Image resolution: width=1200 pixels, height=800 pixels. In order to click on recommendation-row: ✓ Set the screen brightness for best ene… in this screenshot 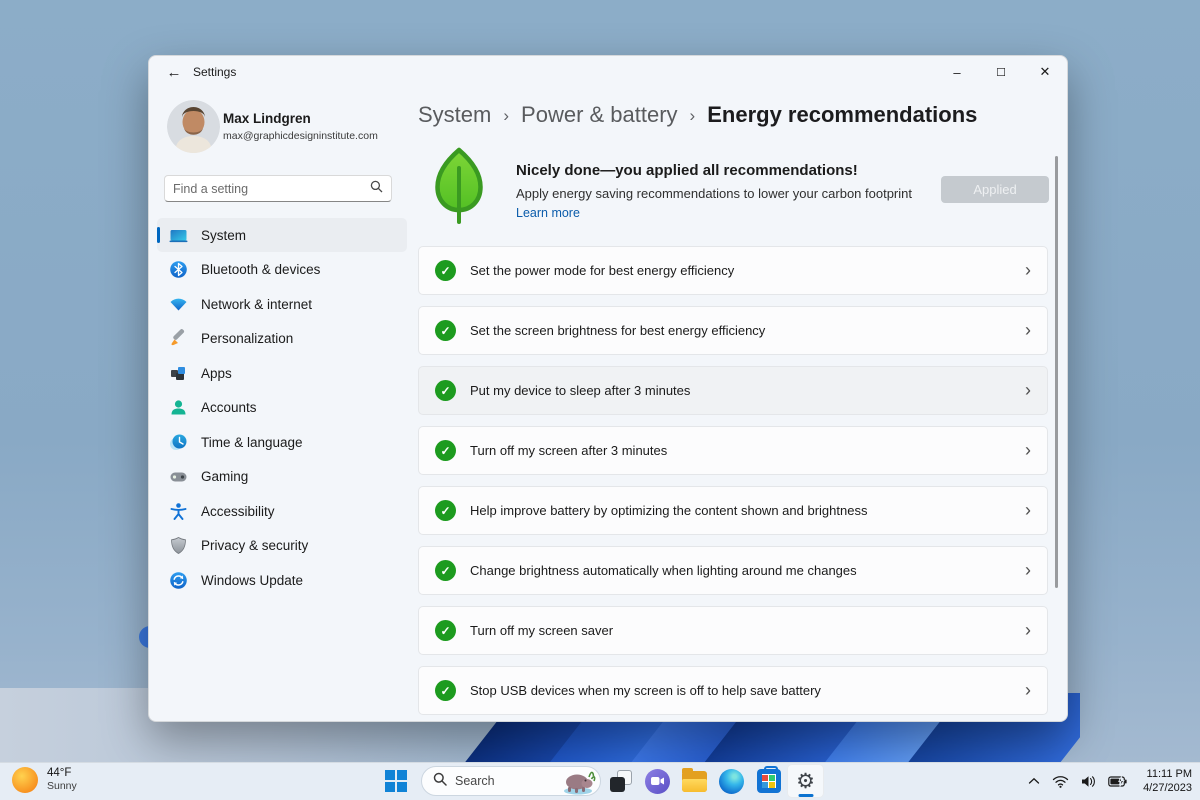, I will do `click(733, 330)`.